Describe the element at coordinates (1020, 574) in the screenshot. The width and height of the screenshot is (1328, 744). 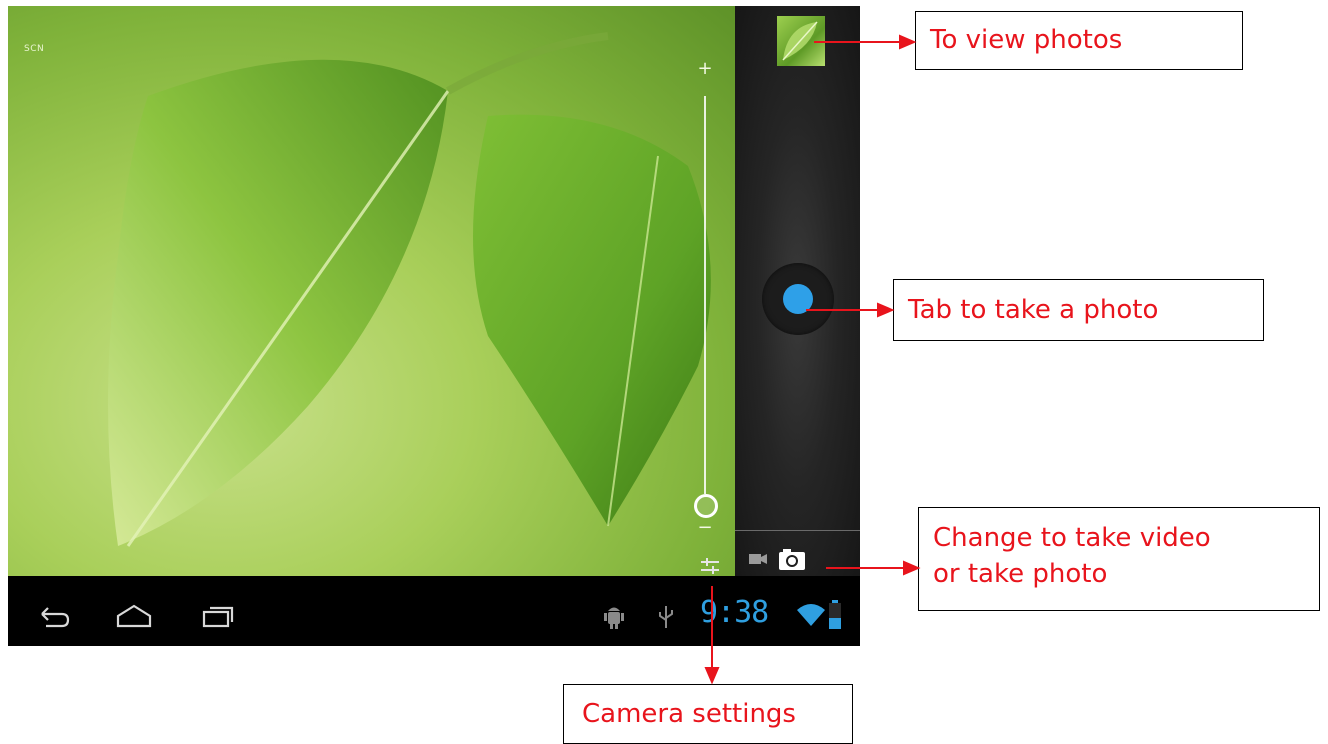
I see `callout-mode-line2: or take photo` at that location.